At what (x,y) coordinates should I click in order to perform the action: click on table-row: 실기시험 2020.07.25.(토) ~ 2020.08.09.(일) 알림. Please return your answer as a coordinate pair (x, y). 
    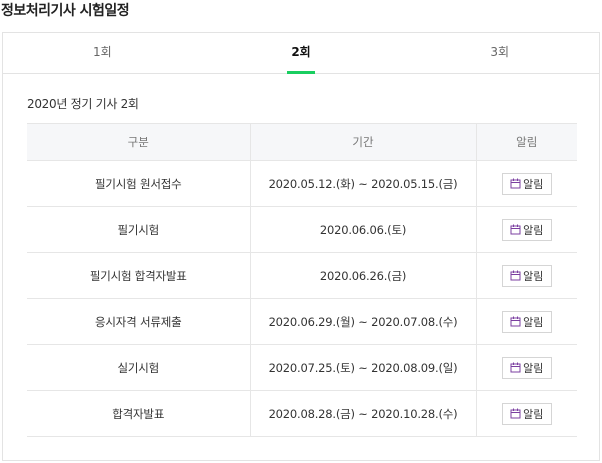
    Looking at the image, I should click on (302, 367).